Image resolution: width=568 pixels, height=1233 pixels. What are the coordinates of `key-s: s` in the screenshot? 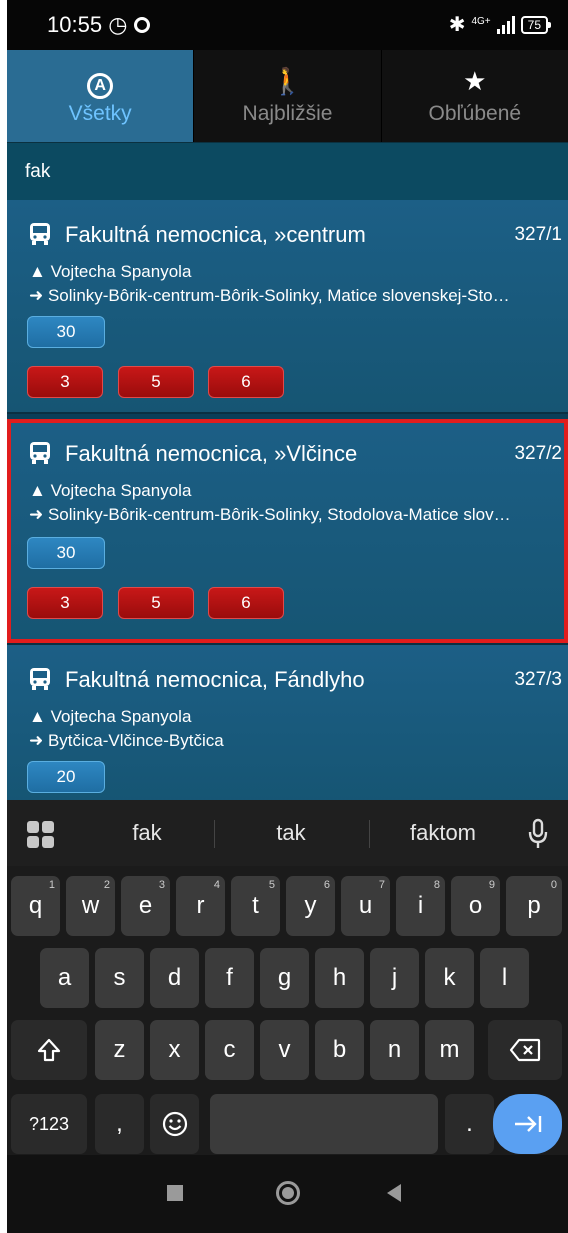 It's located at (119, 978).